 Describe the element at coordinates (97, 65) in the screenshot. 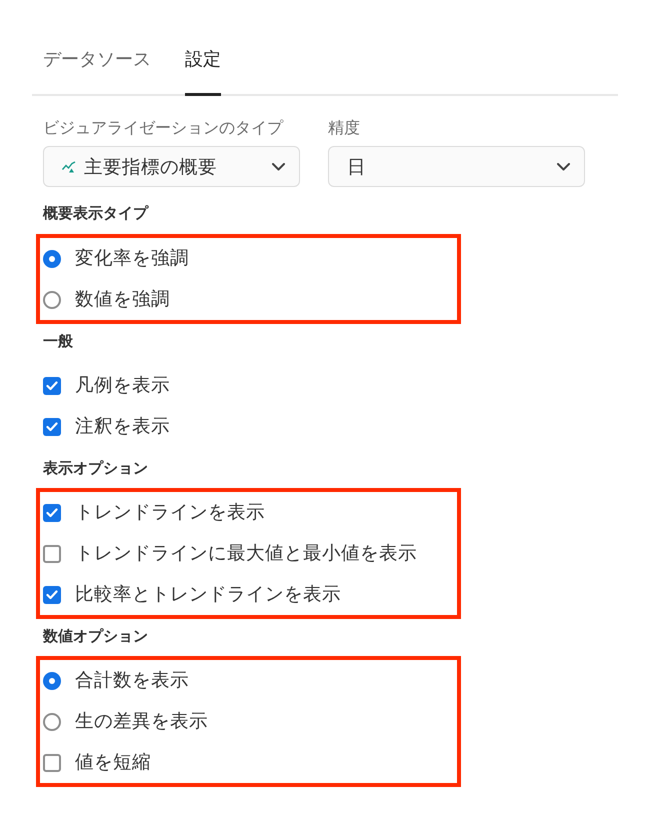

I see `tab: データソース` at that location.